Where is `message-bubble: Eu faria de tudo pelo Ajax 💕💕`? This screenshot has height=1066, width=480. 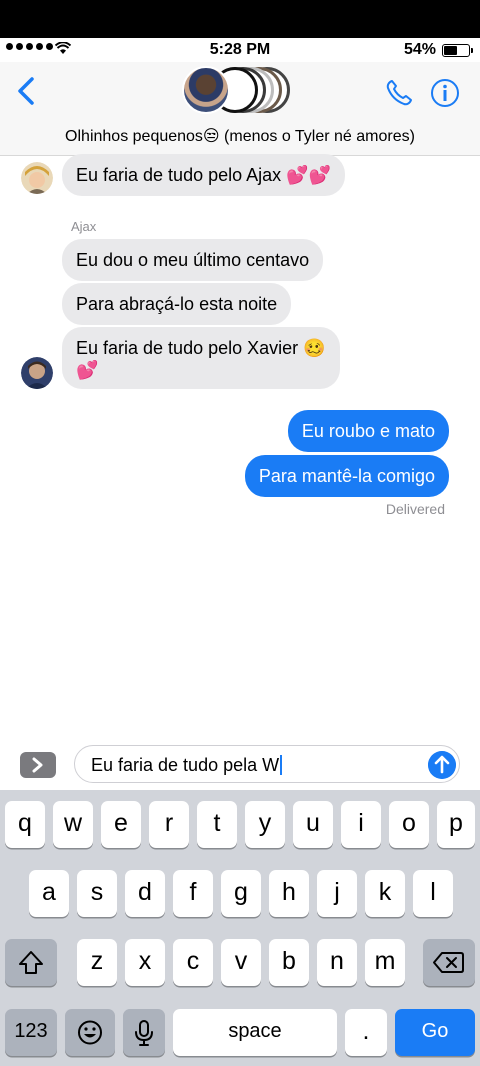 message-bubble: Eu faria de tudo pelo Ajax 💕💕 is located at coordinates (203, 175).